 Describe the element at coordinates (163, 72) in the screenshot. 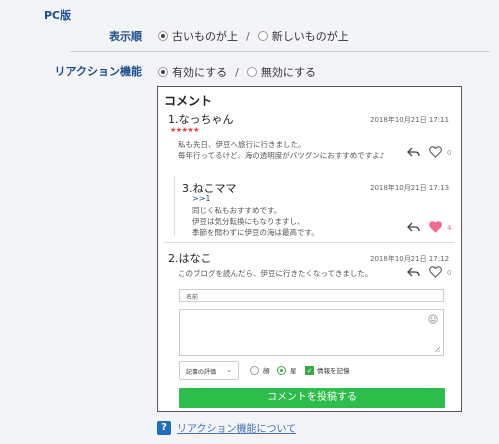

I see `reaction-enable-radio` at that location.